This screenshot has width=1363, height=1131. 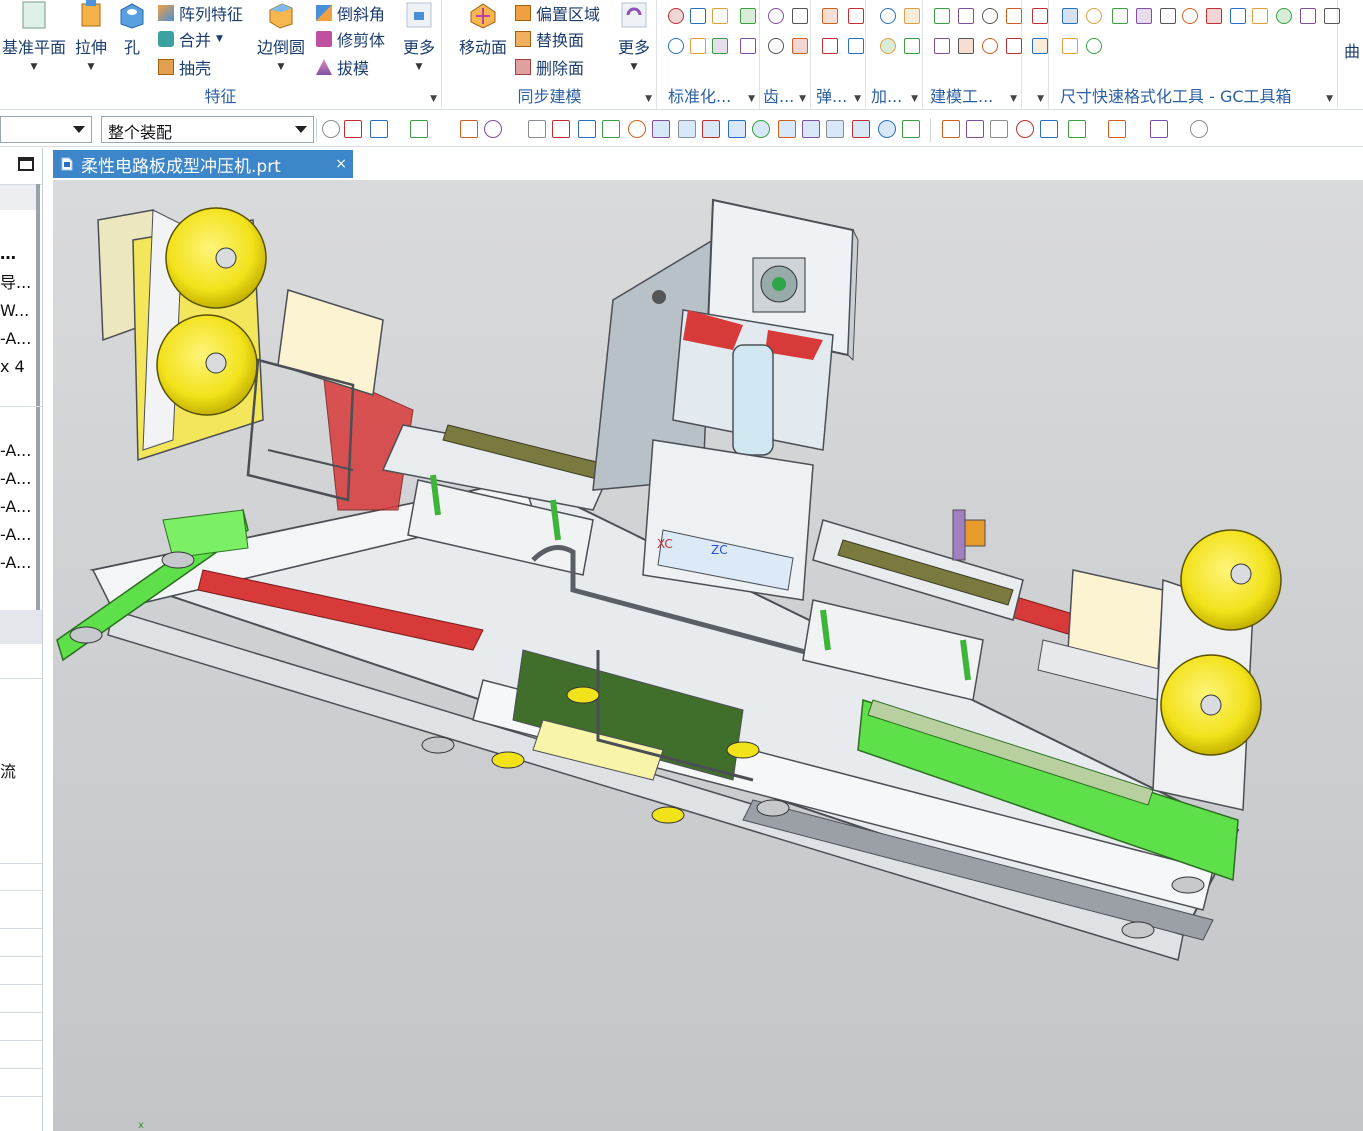 I want to click on delete-face-button: 删除面, so click(x=549, y=67).